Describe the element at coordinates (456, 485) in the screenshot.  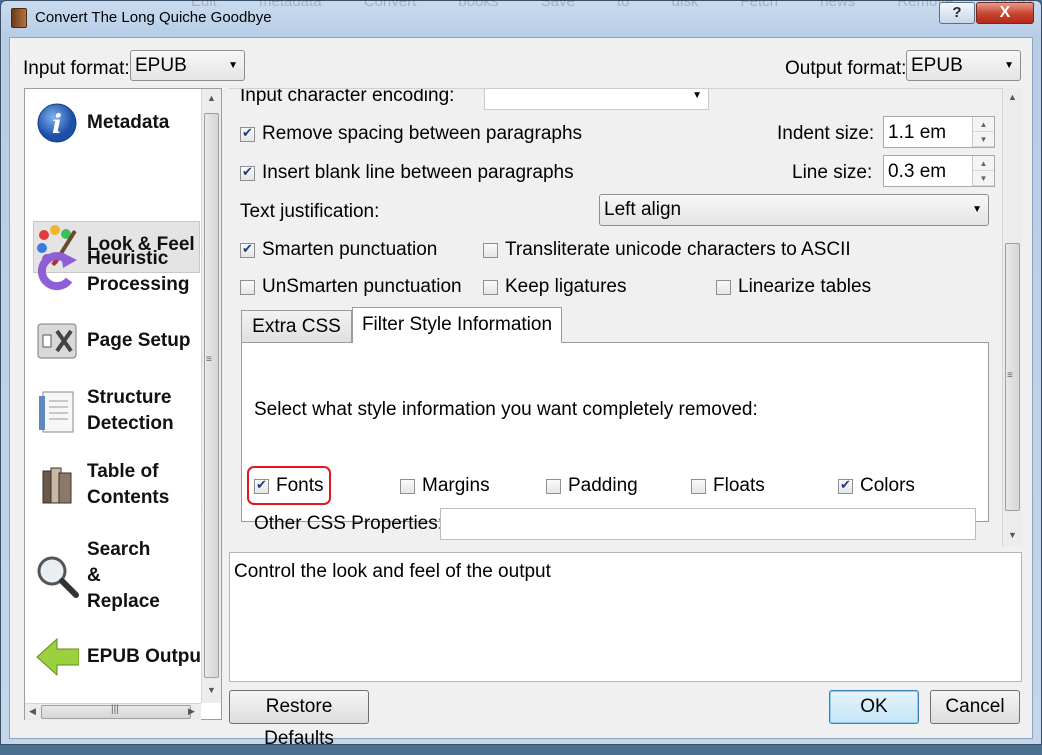
I see `margins-label: Margins` at that location.